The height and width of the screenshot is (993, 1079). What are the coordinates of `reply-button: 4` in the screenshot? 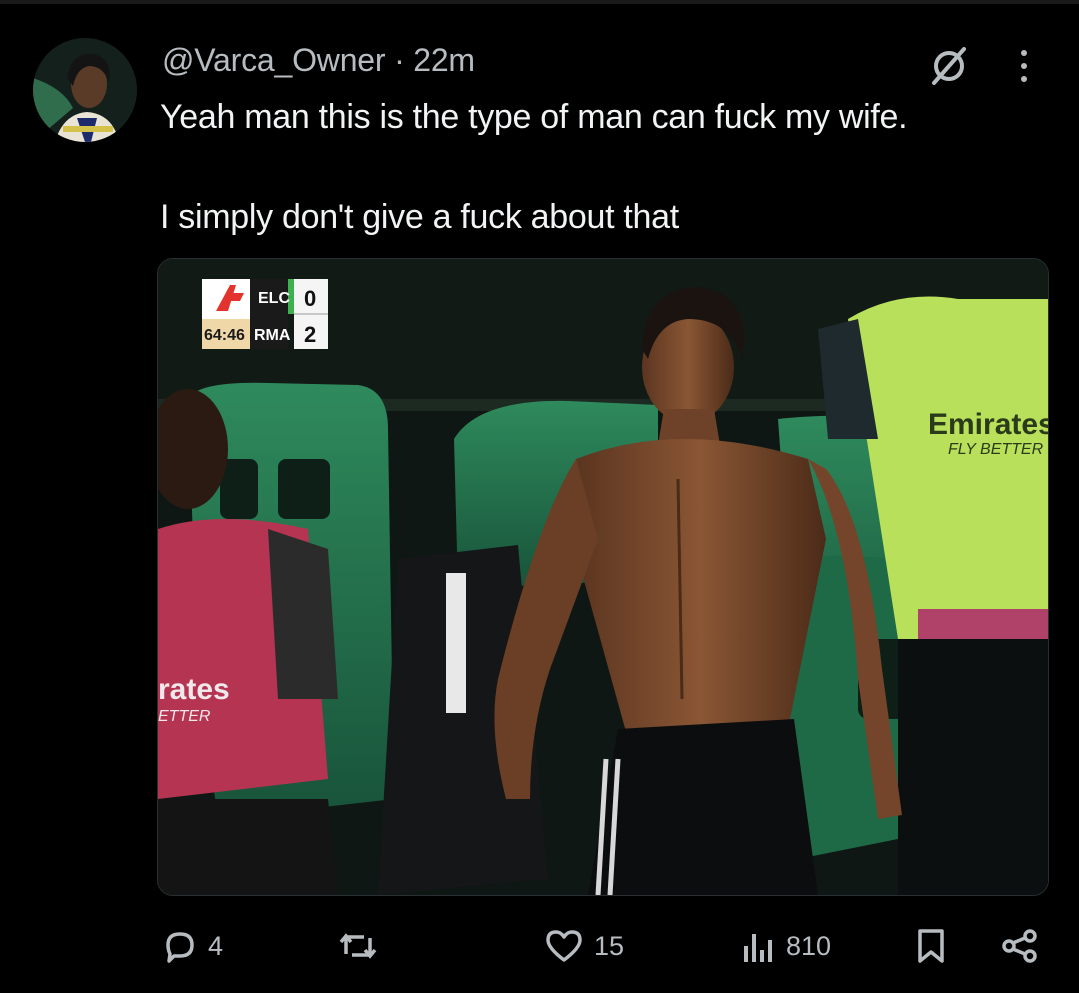 It's located at (192, 946).